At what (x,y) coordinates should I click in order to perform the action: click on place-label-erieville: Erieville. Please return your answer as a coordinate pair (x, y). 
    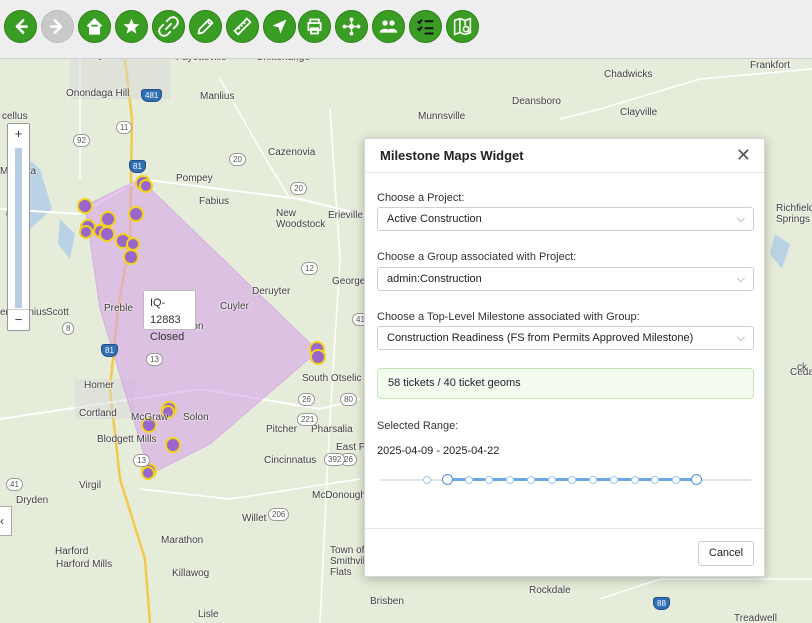
    Looking at the image, I should click on (346, 215).